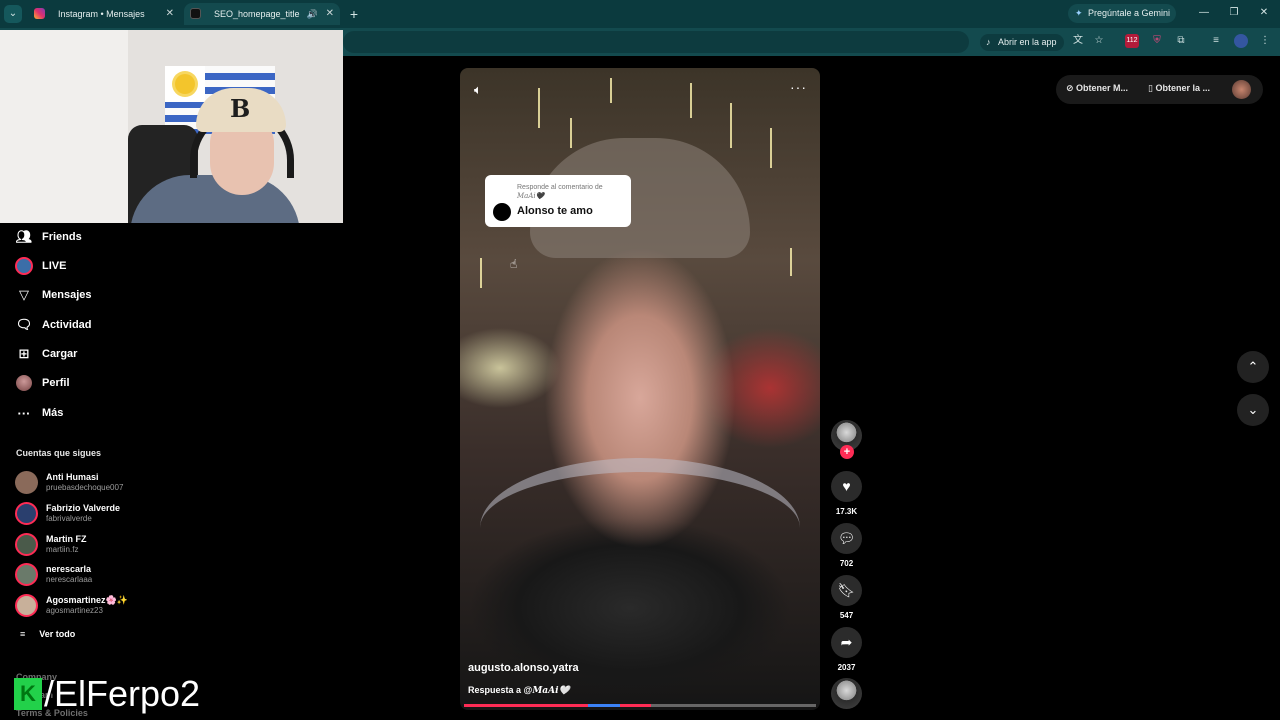  What do you see at coordinates (67, 295) in the screenshot?
I see `nav-label: Mensajes` at bounding box center [67, 295].